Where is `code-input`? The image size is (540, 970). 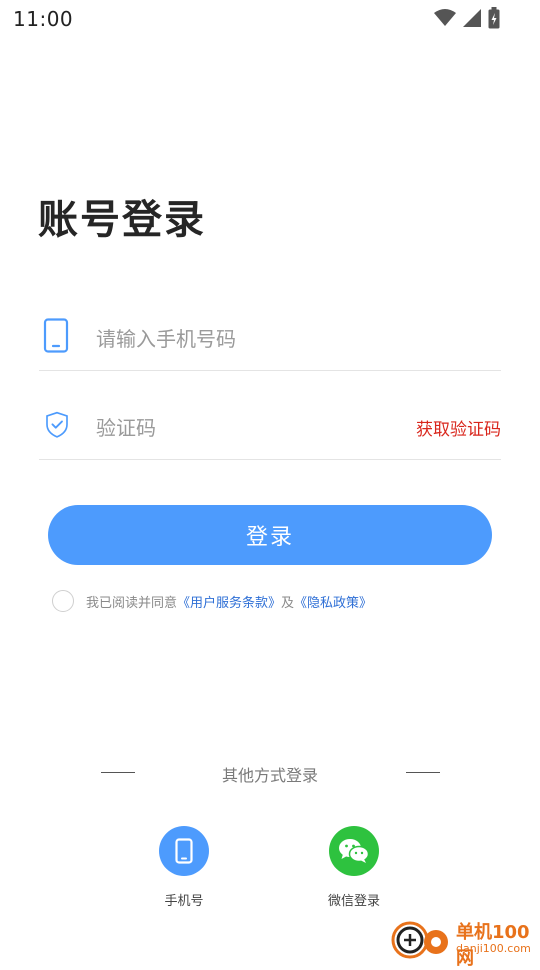 code-input is located at coordinates (246, 428).